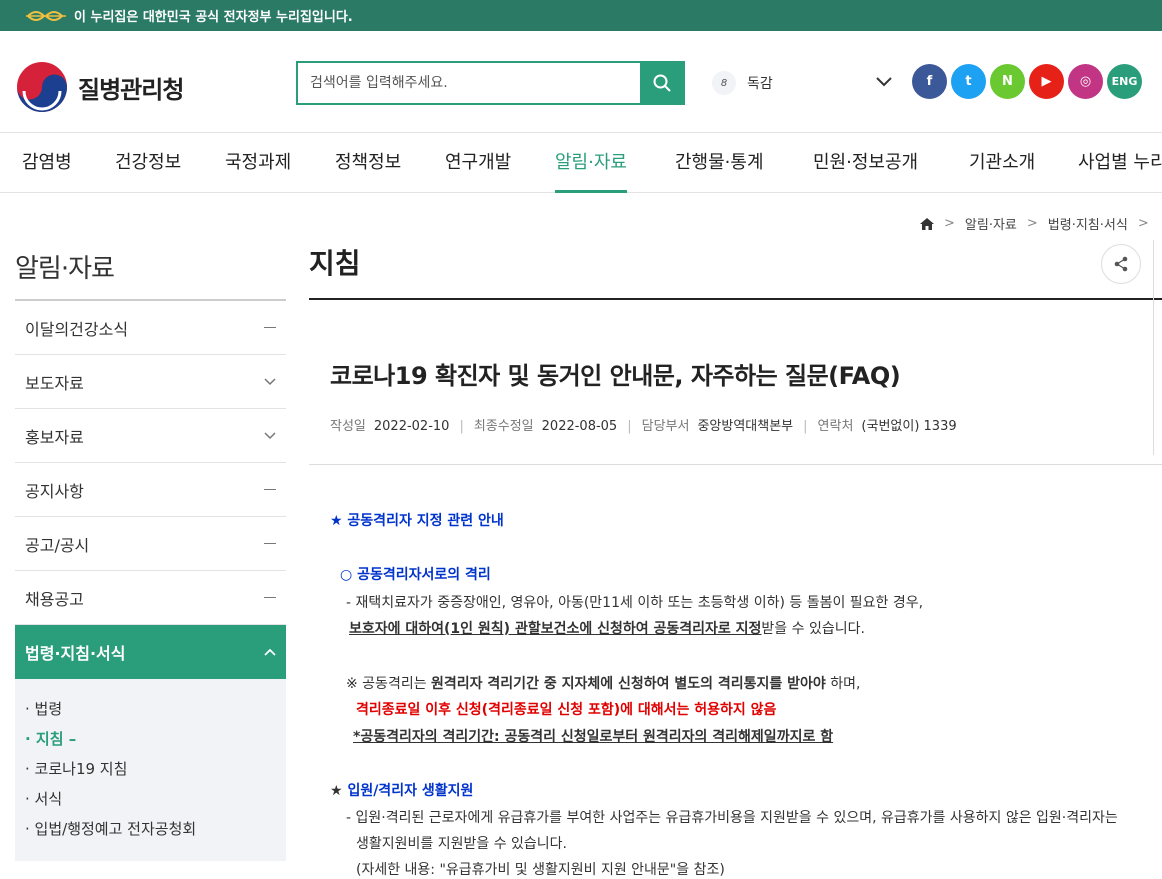 This screenshot has width=1162, height=879. I want to click on submenu-item: · 코로나19 지침, so click(150, 769).